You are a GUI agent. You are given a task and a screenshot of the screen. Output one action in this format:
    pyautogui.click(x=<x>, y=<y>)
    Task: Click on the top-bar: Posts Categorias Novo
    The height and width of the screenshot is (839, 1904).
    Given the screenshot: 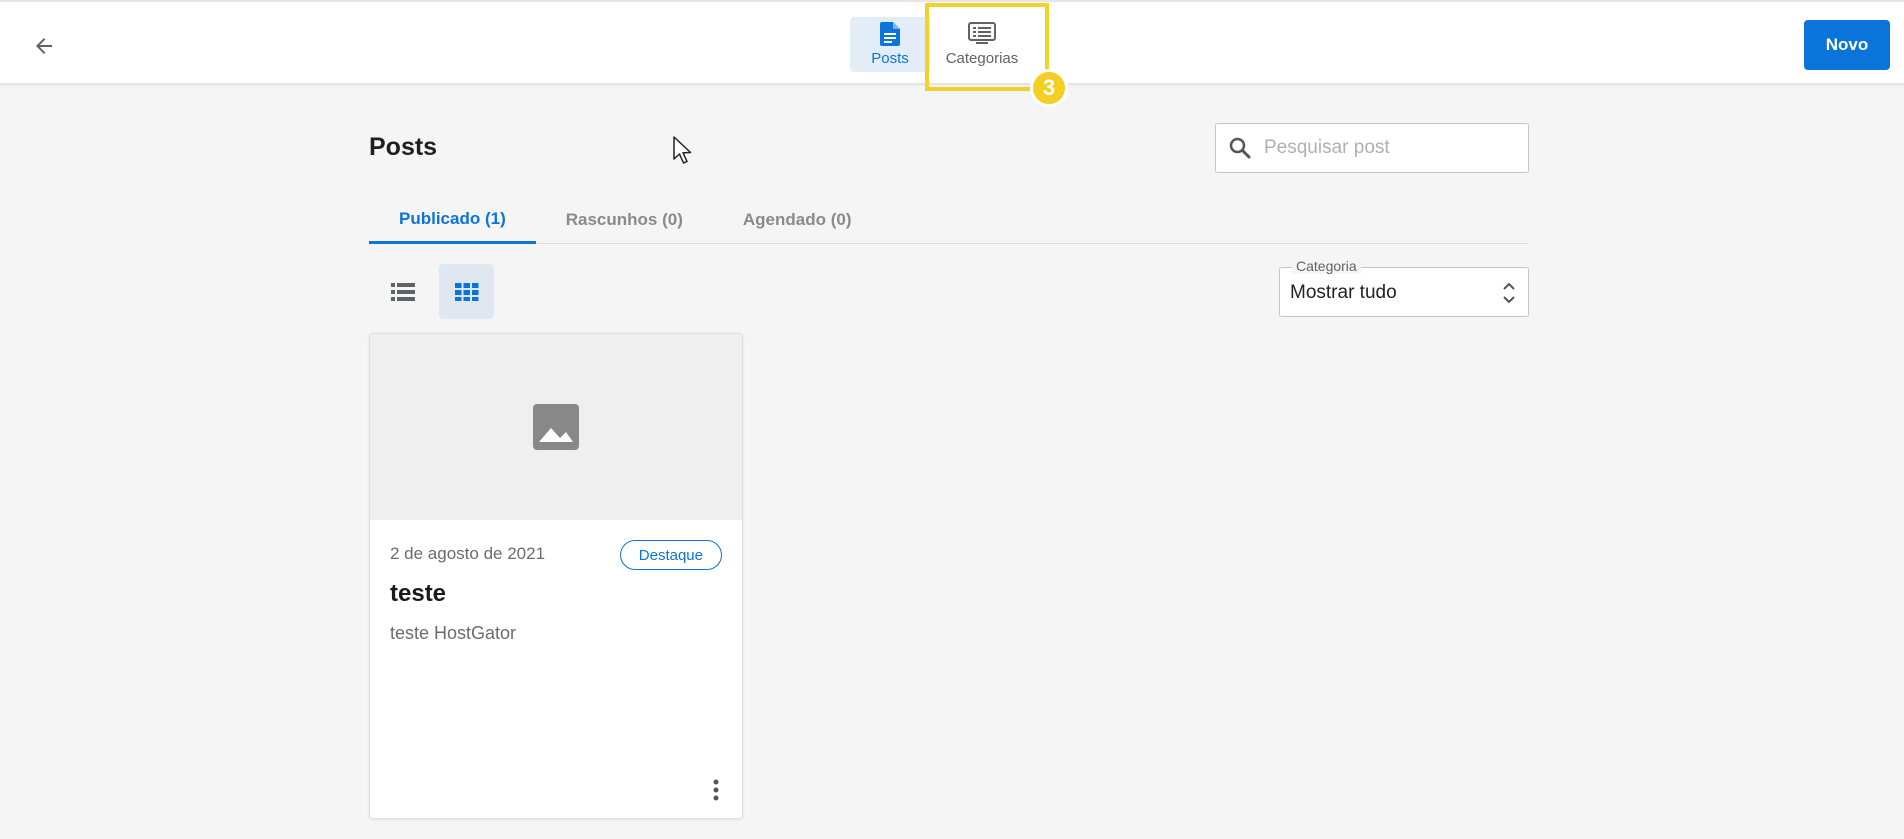 What is the action you would take?
    pyautogui.click(x=952, y=45)
    